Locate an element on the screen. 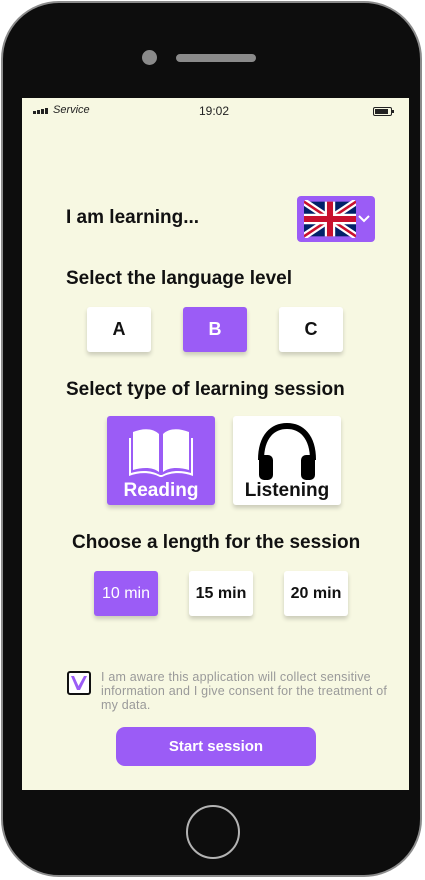 The image size is (425, 880). battery-icon is located at coordinates (383, 111).